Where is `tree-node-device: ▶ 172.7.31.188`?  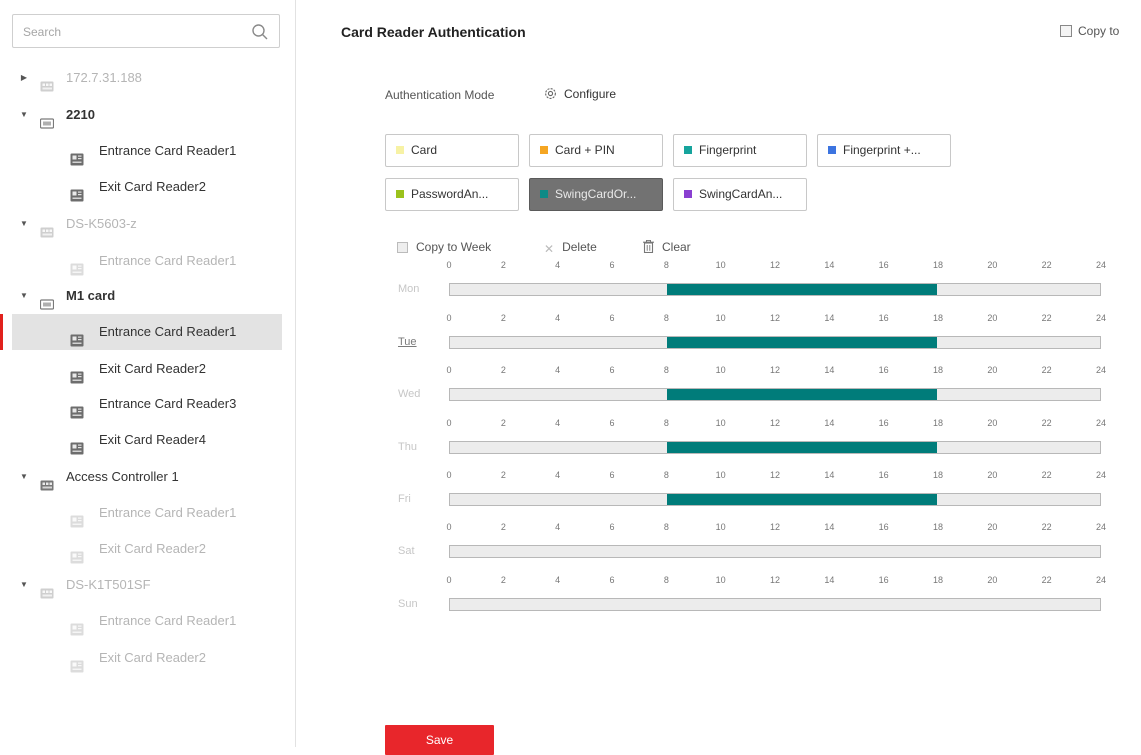
tree-node-device: ▶ 172.7.31.188 is located at coordinates (147, 78).